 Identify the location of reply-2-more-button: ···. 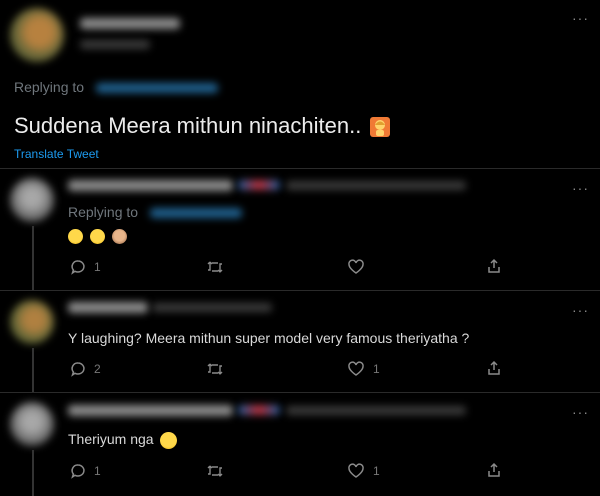
(580, 310).